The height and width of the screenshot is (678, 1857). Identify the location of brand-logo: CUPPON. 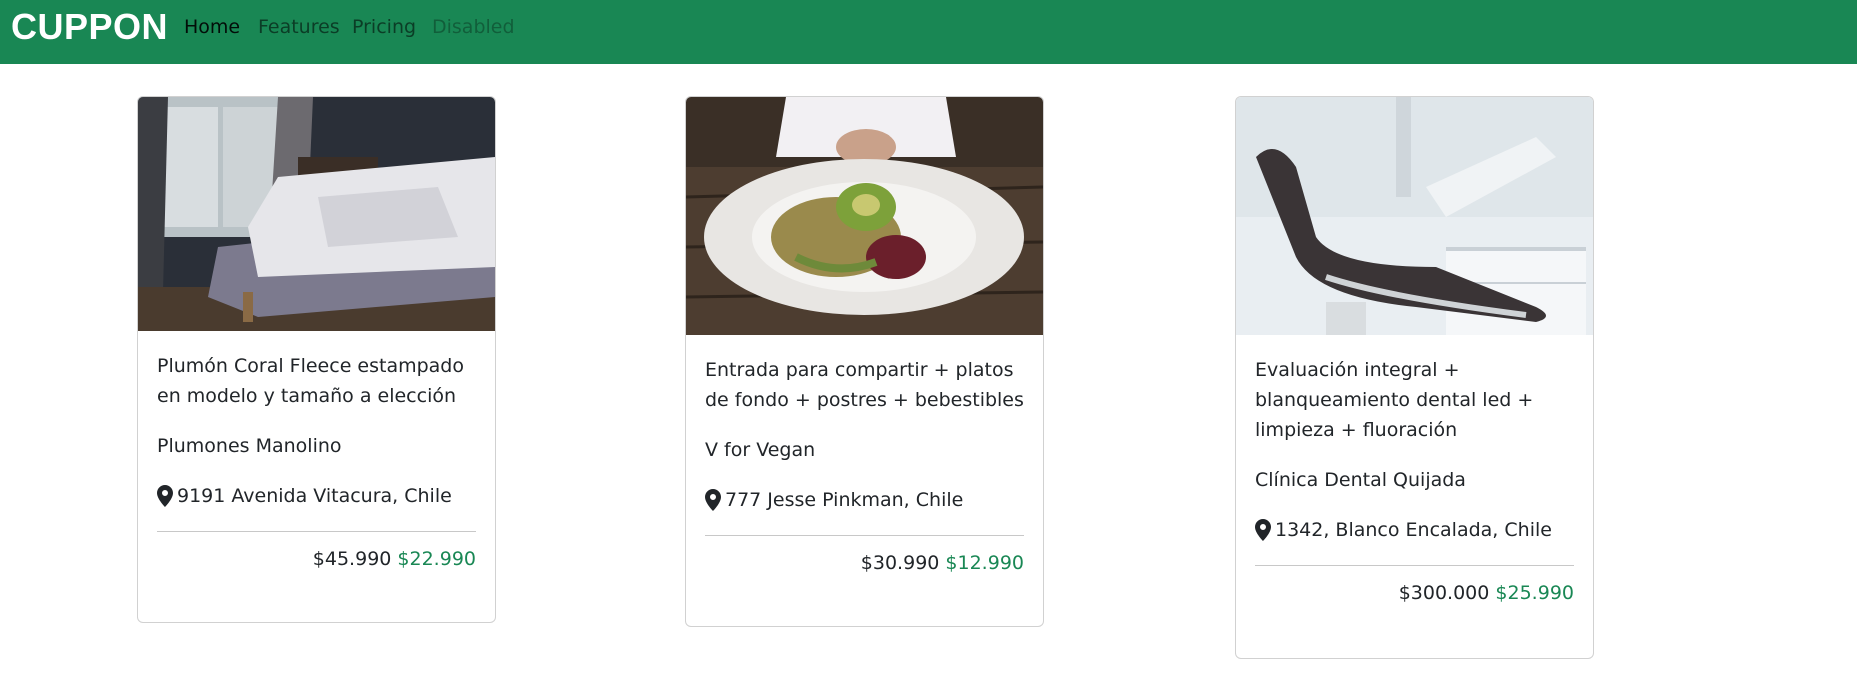
(89, 27).